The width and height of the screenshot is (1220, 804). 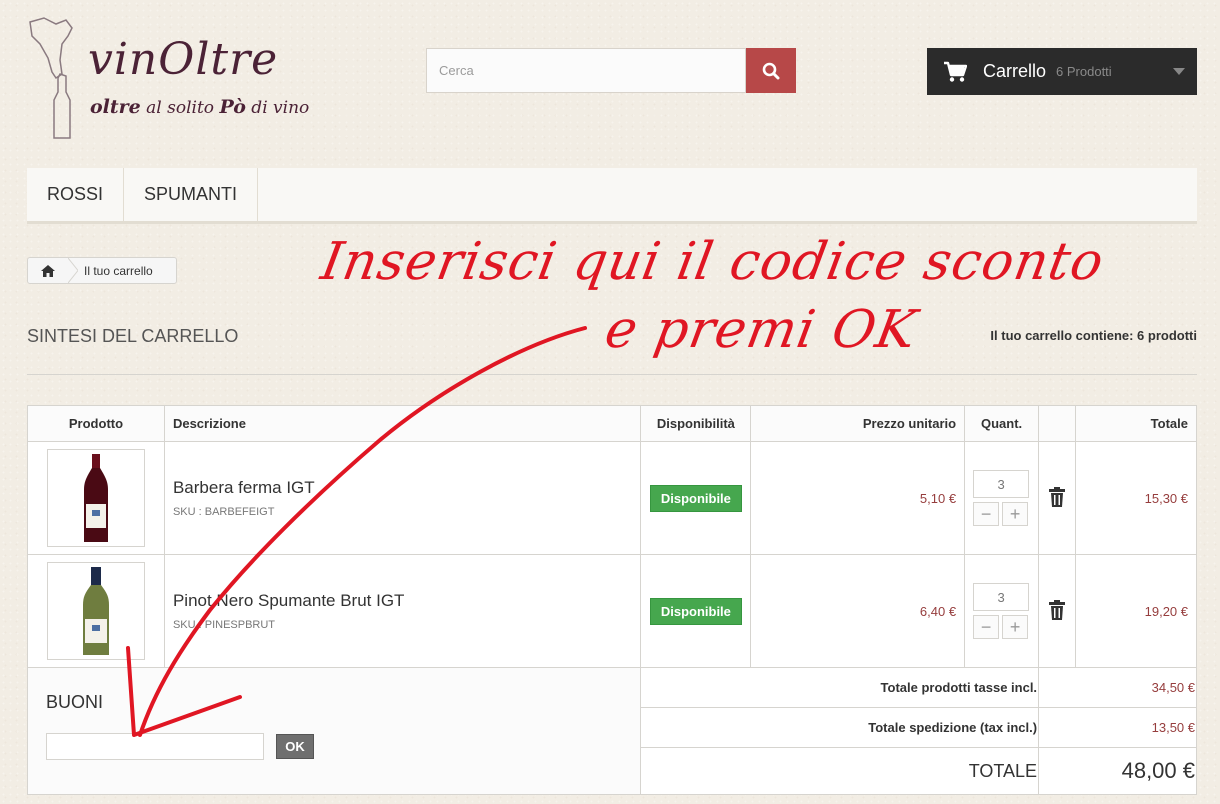 What do you see at coordinates (73, 270) in the screenshot?
I see `breadcrumb-separator` at bounding box center [73, 270].